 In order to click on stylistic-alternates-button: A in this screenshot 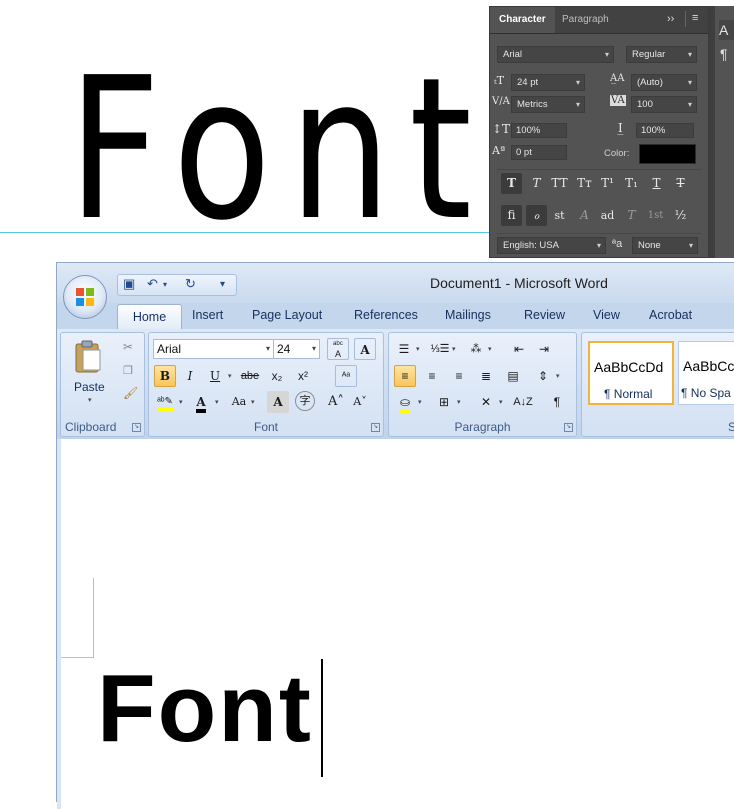, I will do `click(584, 215)`.